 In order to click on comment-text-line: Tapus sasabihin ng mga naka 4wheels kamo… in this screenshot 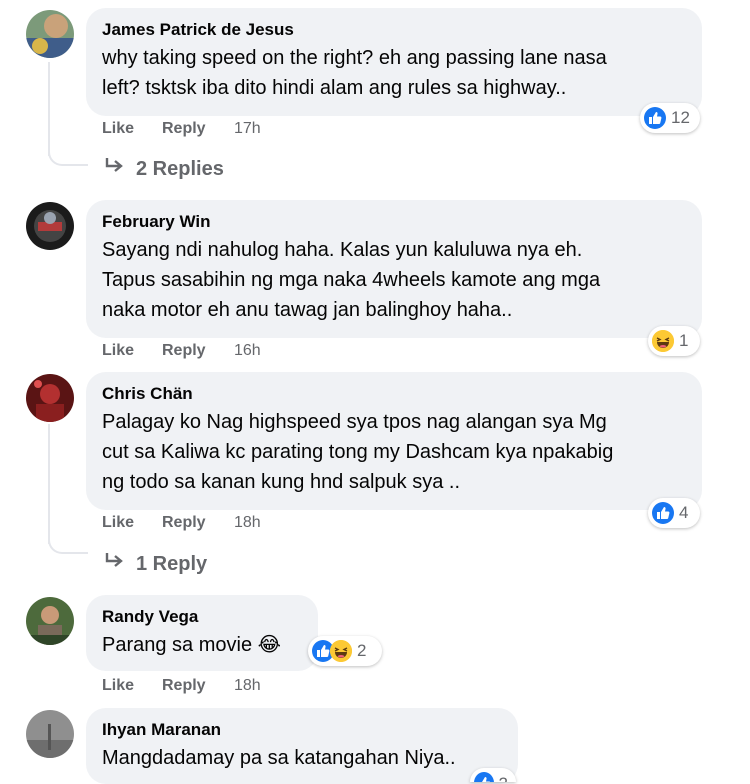, I will do `click(351, 280)`.